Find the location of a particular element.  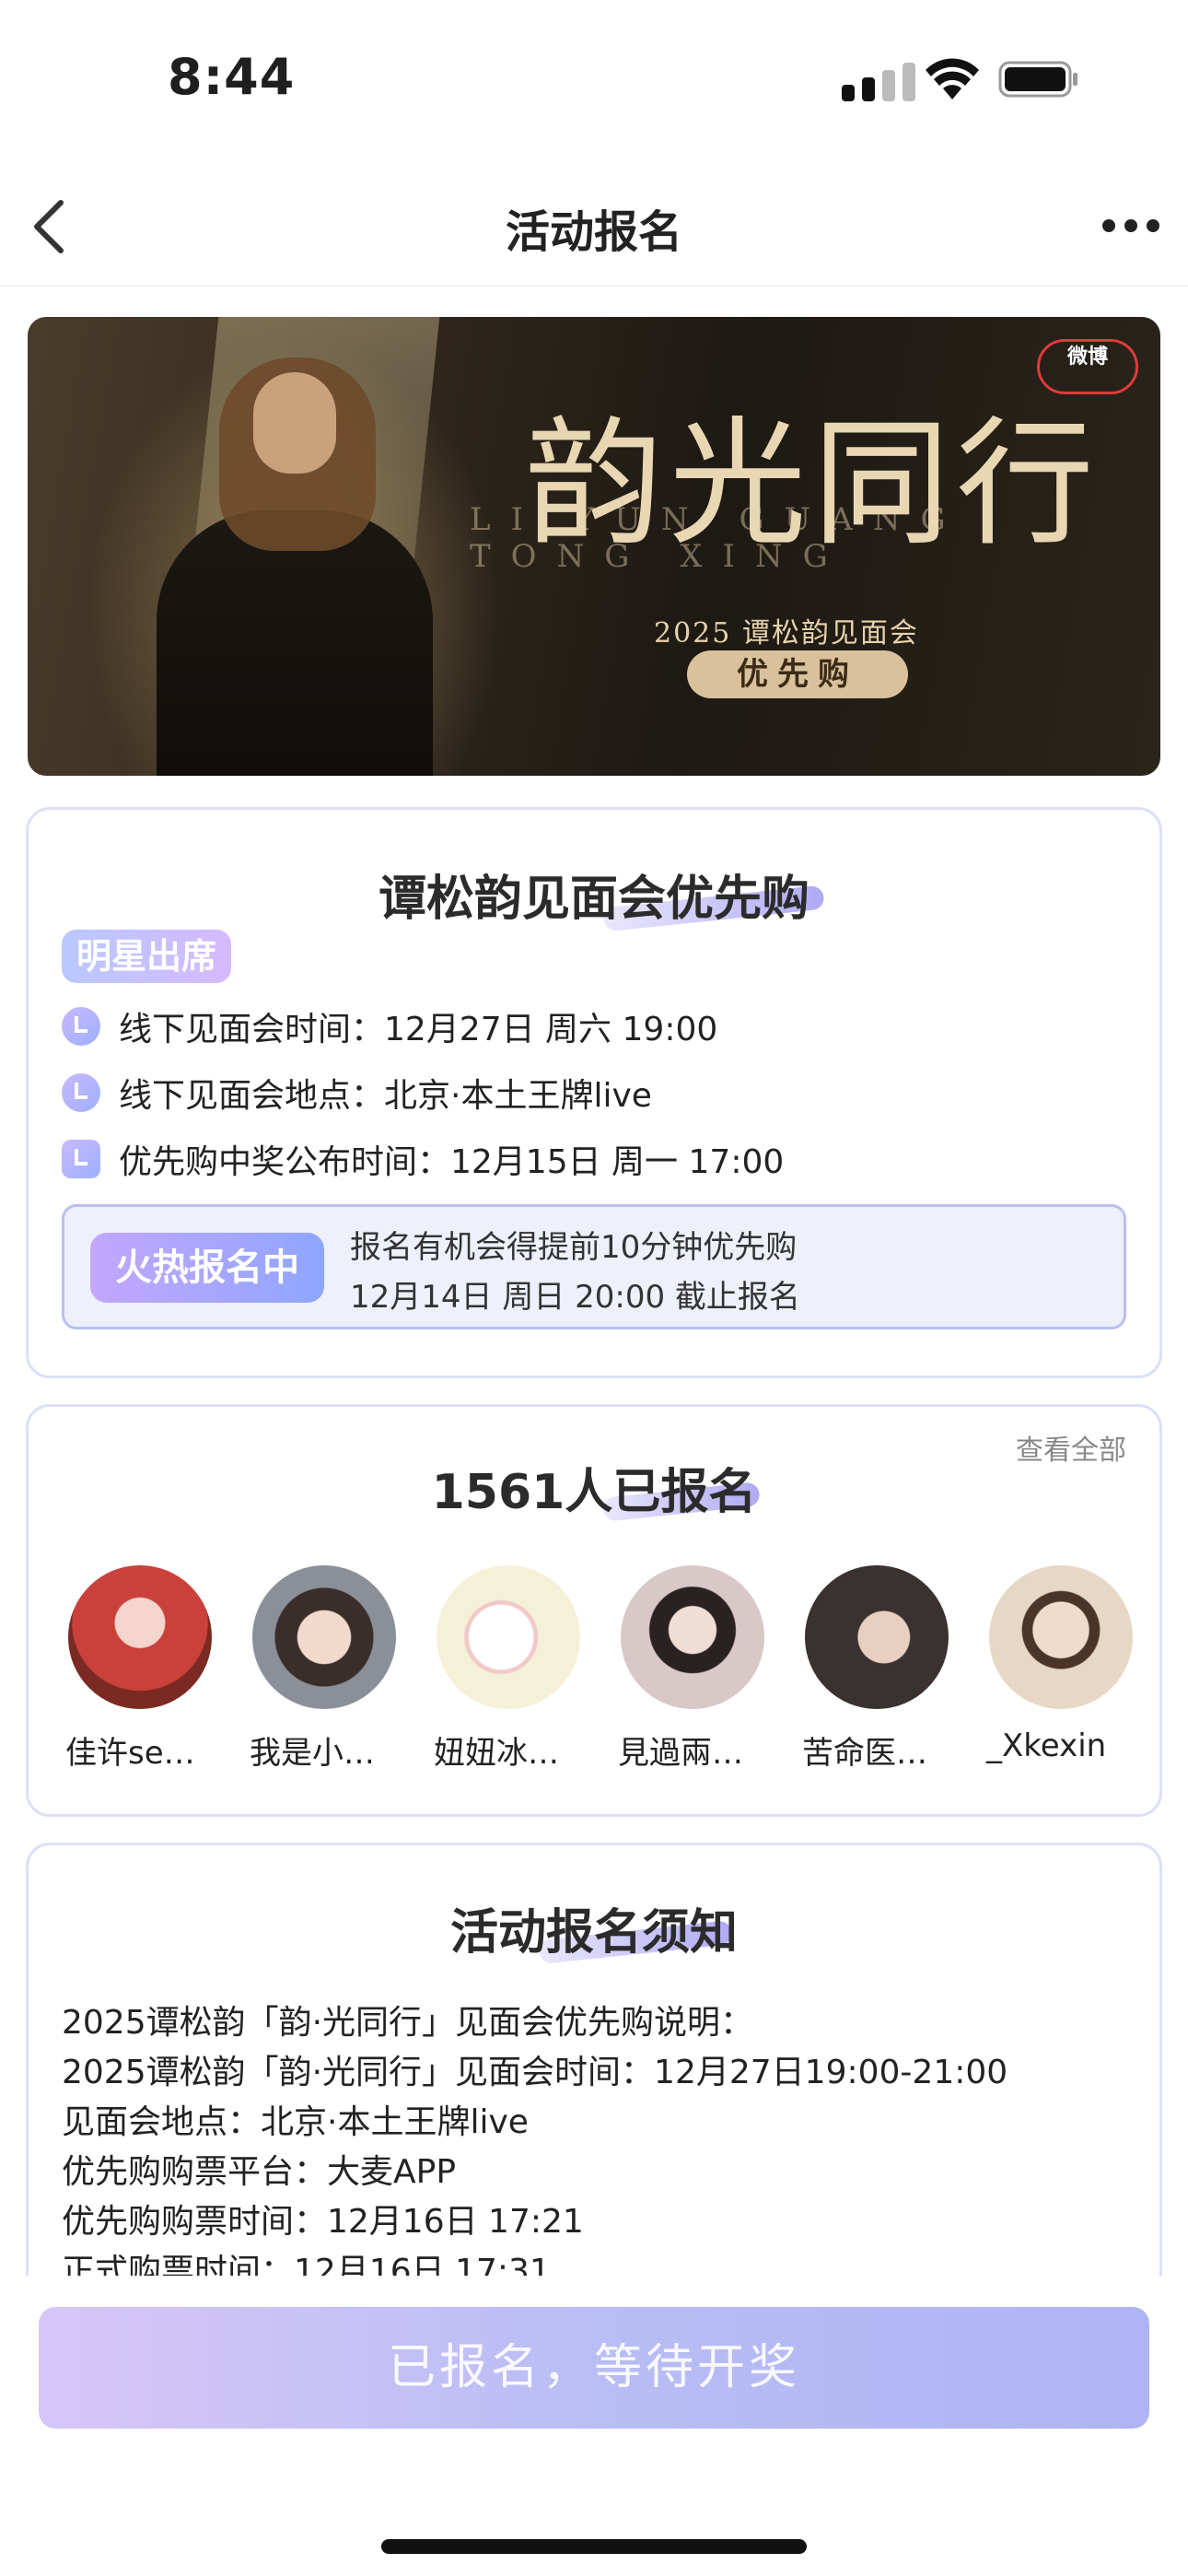

event-time-row: 线下见面会时间：12月27日 周六 19:00 is located at coordinates (389, 1026).